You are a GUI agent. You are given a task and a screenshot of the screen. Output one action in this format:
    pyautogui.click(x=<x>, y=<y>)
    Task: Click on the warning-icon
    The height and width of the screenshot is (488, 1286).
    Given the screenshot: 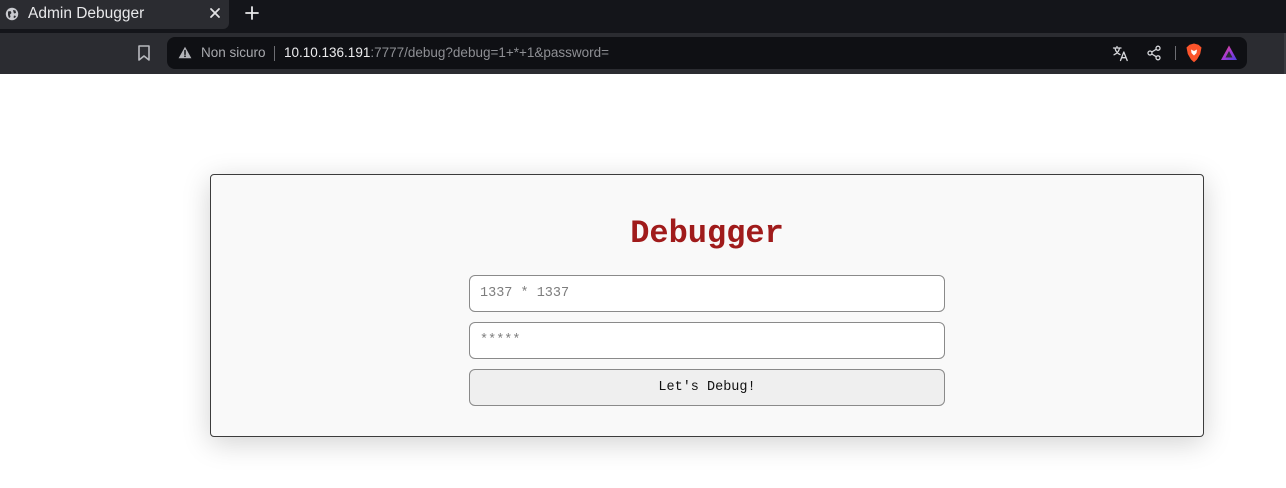 What is the action you would take?
    pyautogui.click(x=185, y=52)
    